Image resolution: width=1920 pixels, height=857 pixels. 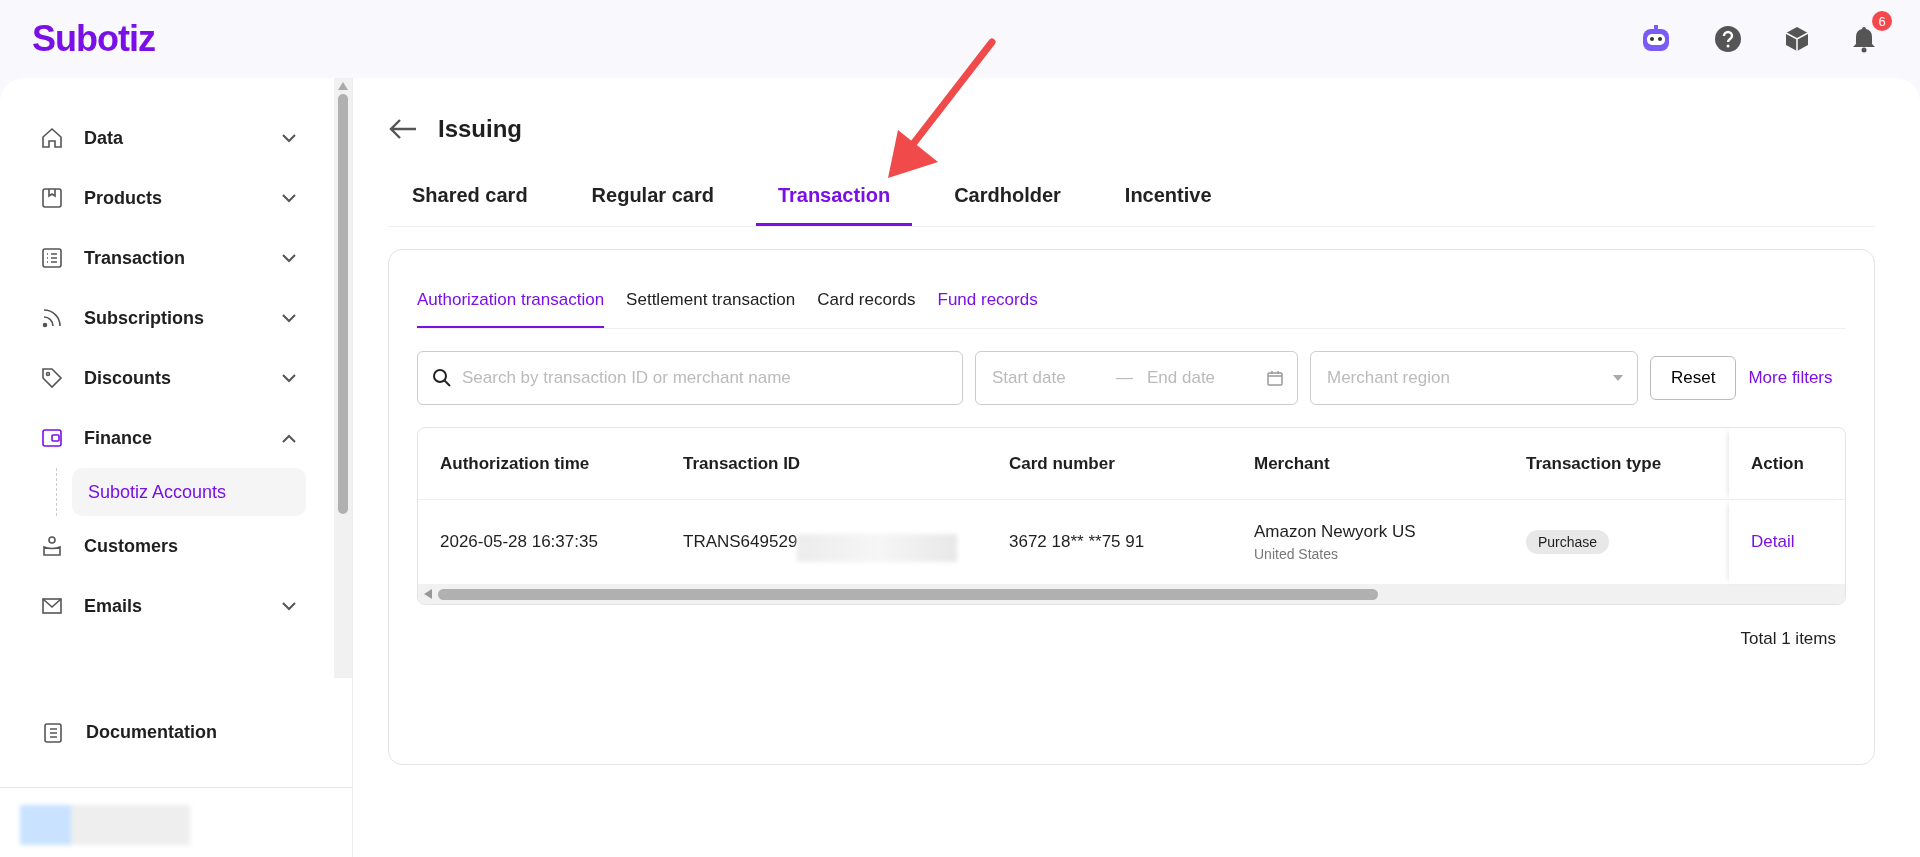 I want to click on column-header: Merchant, so click(x=1368, y=464).